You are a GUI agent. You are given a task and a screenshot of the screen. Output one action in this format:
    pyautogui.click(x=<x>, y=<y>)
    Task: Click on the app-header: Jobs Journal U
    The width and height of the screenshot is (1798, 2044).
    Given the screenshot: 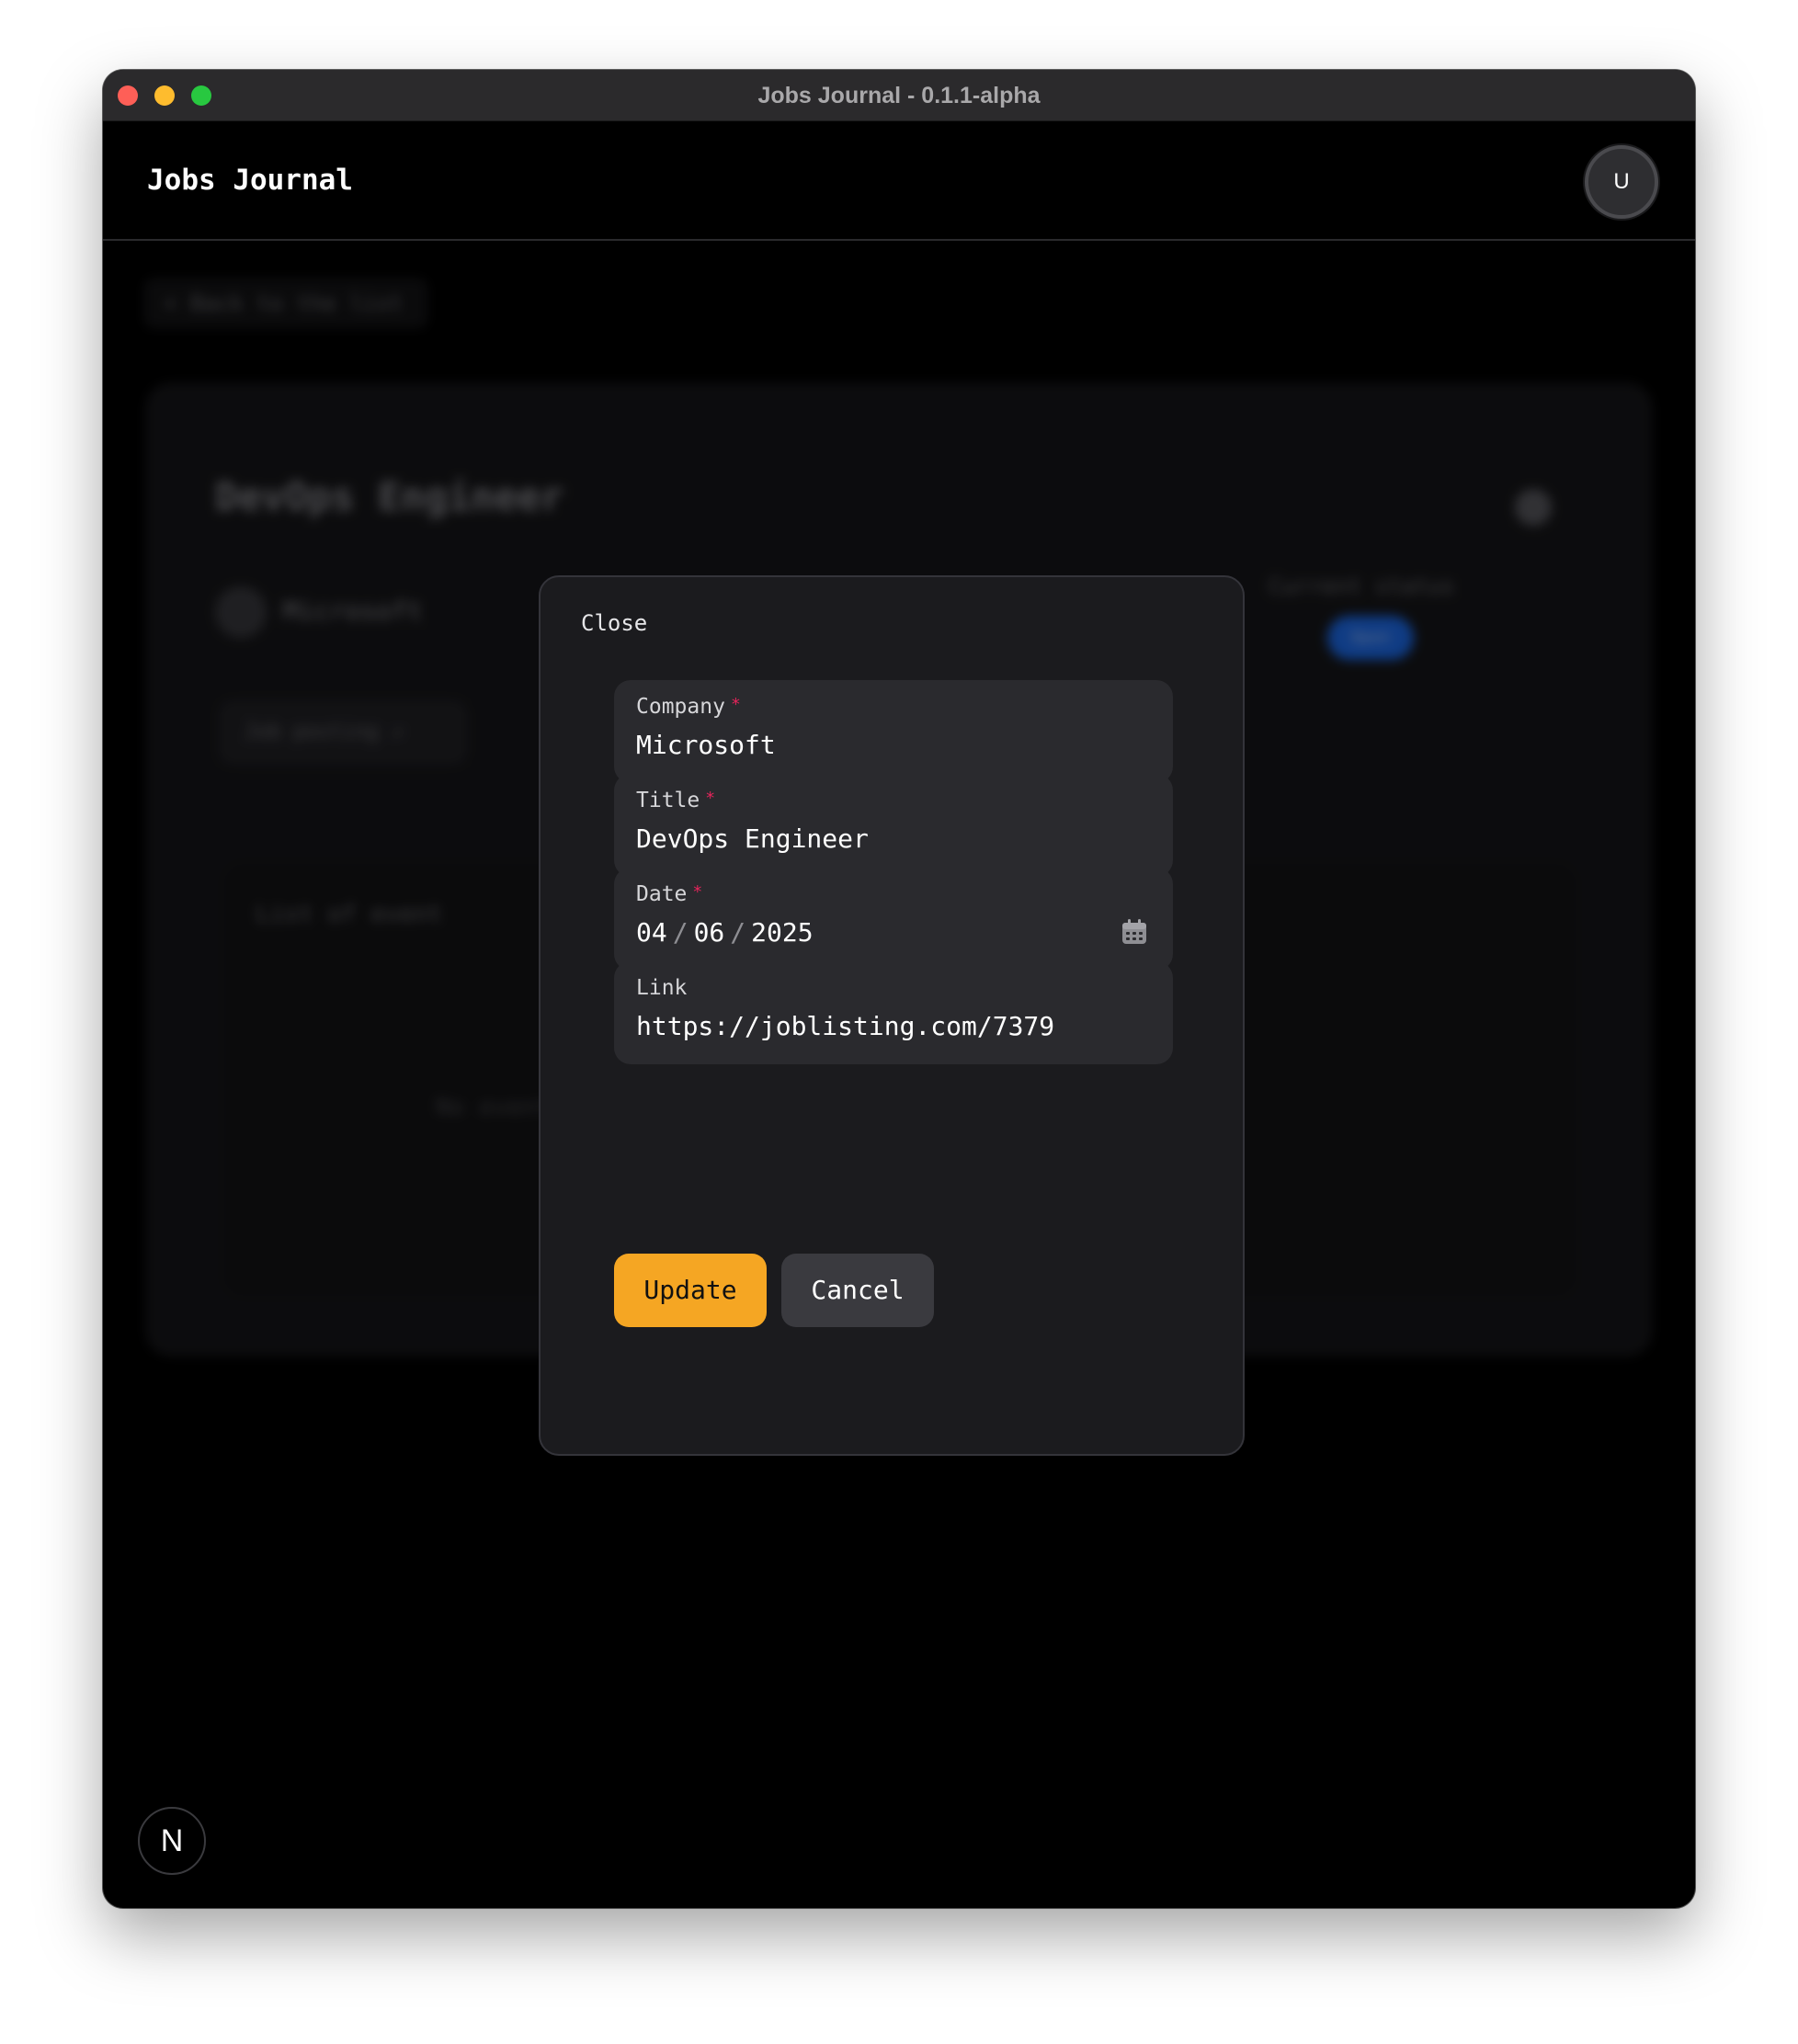 What is the action you would take?
    pyautogui.click(x=899, y=181)
    